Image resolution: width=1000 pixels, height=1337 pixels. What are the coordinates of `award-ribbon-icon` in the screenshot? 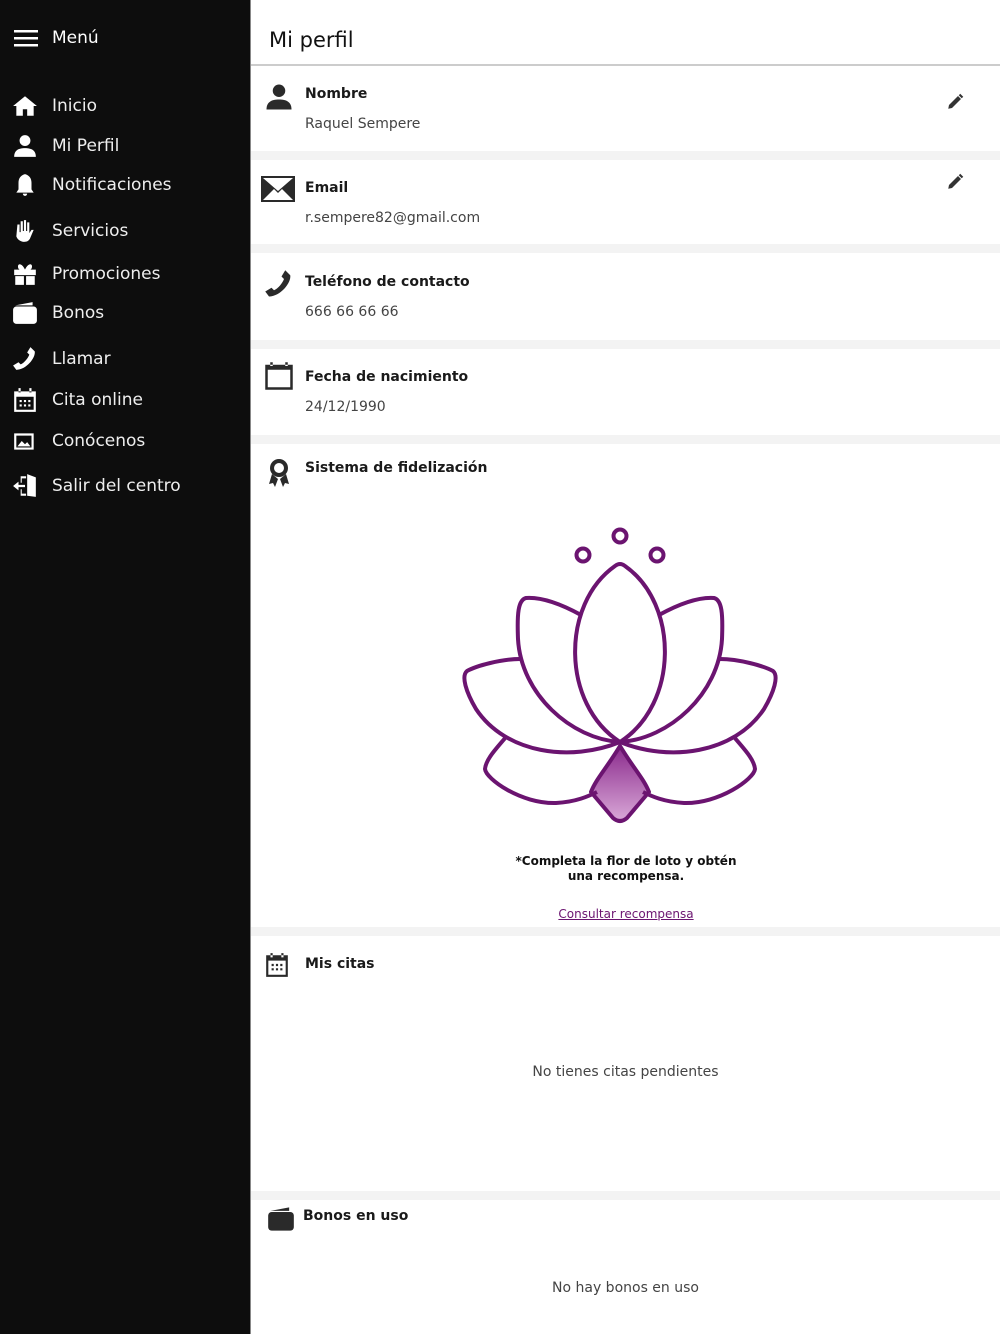 It's located at (279, 473).